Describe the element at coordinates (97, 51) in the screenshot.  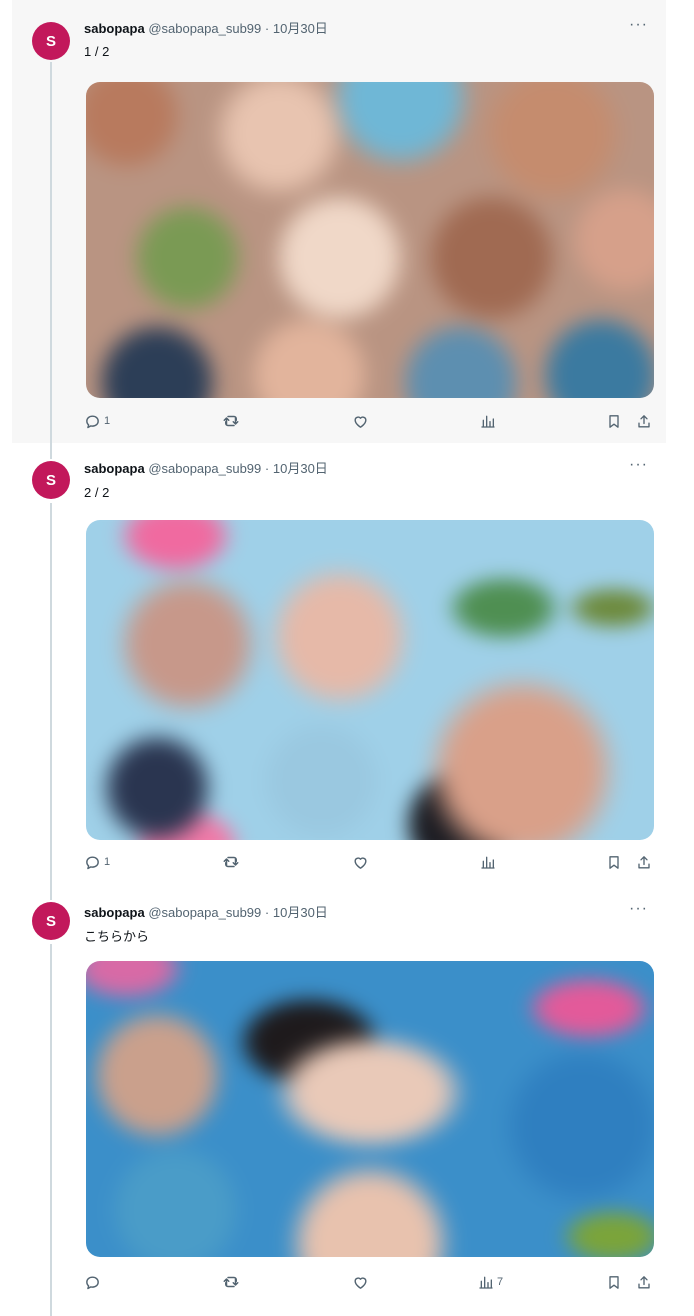
I see `tweet-text: 1 / 2` at that location.